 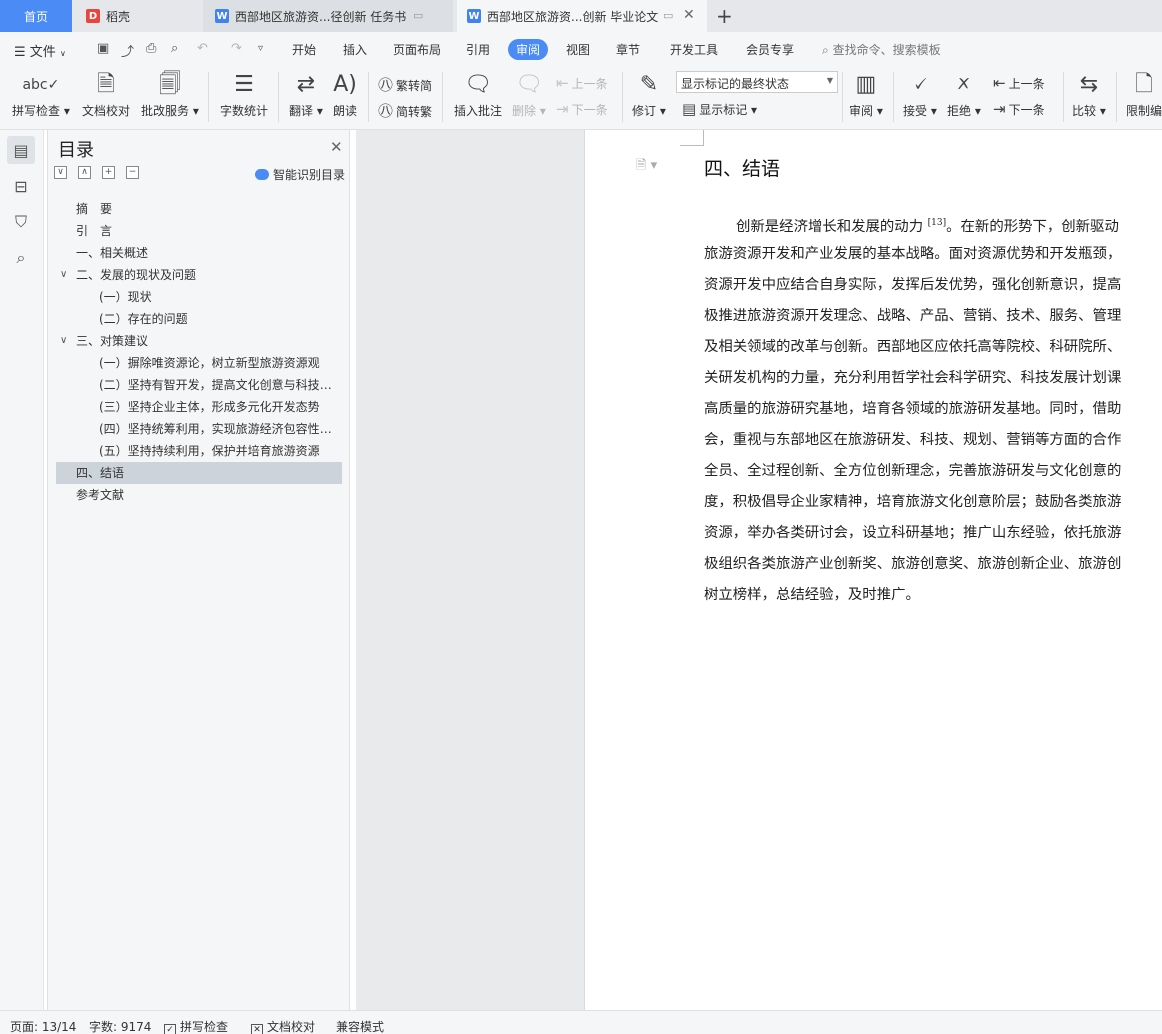 What do you see at coordinates (529, 94) in the screenshot?
I see `delete-comment-button: 🗨 删除 ▾` at bounding box center [529, 94].